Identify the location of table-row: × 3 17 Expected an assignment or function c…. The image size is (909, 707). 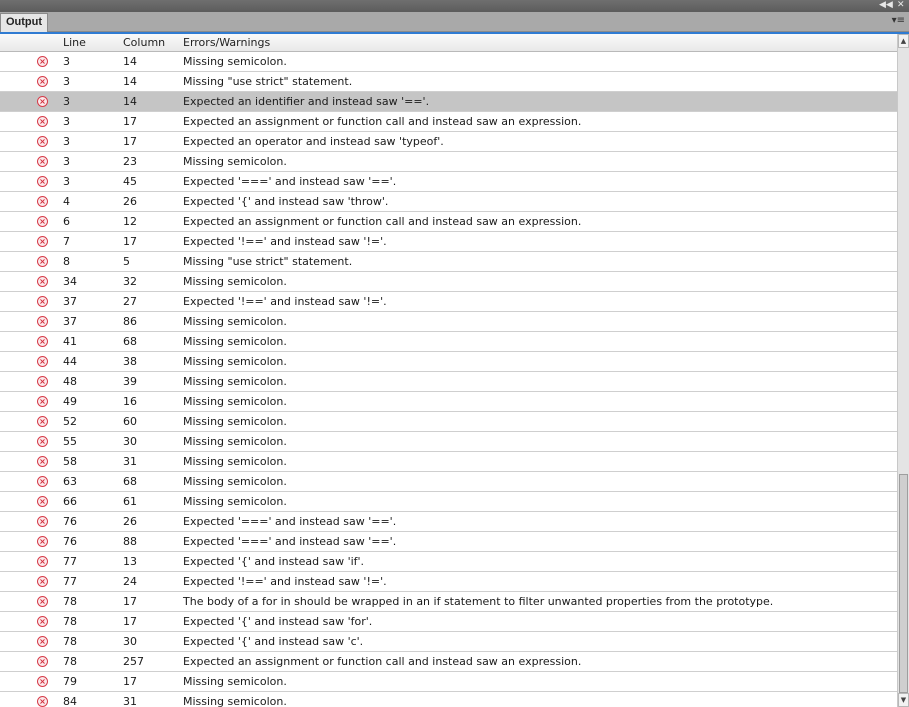
(448, 122).